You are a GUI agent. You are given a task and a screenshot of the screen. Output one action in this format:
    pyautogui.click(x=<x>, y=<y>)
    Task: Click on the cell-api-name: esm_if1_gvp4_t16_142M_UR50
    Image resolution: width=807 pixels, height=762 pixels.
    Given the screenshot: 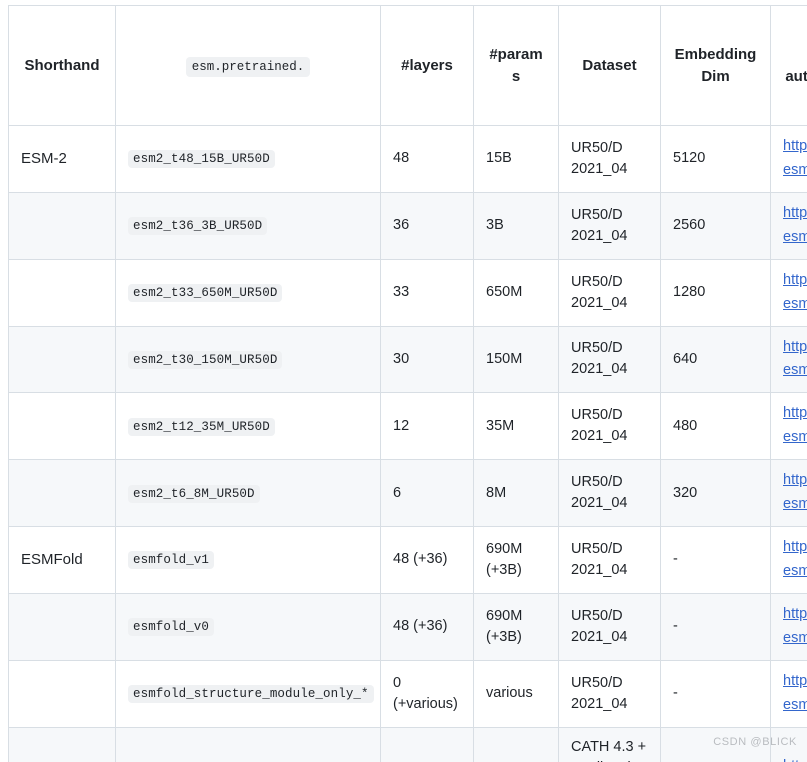 What is the action you would take?
    pyautogui.click(x=248, y=744)
    